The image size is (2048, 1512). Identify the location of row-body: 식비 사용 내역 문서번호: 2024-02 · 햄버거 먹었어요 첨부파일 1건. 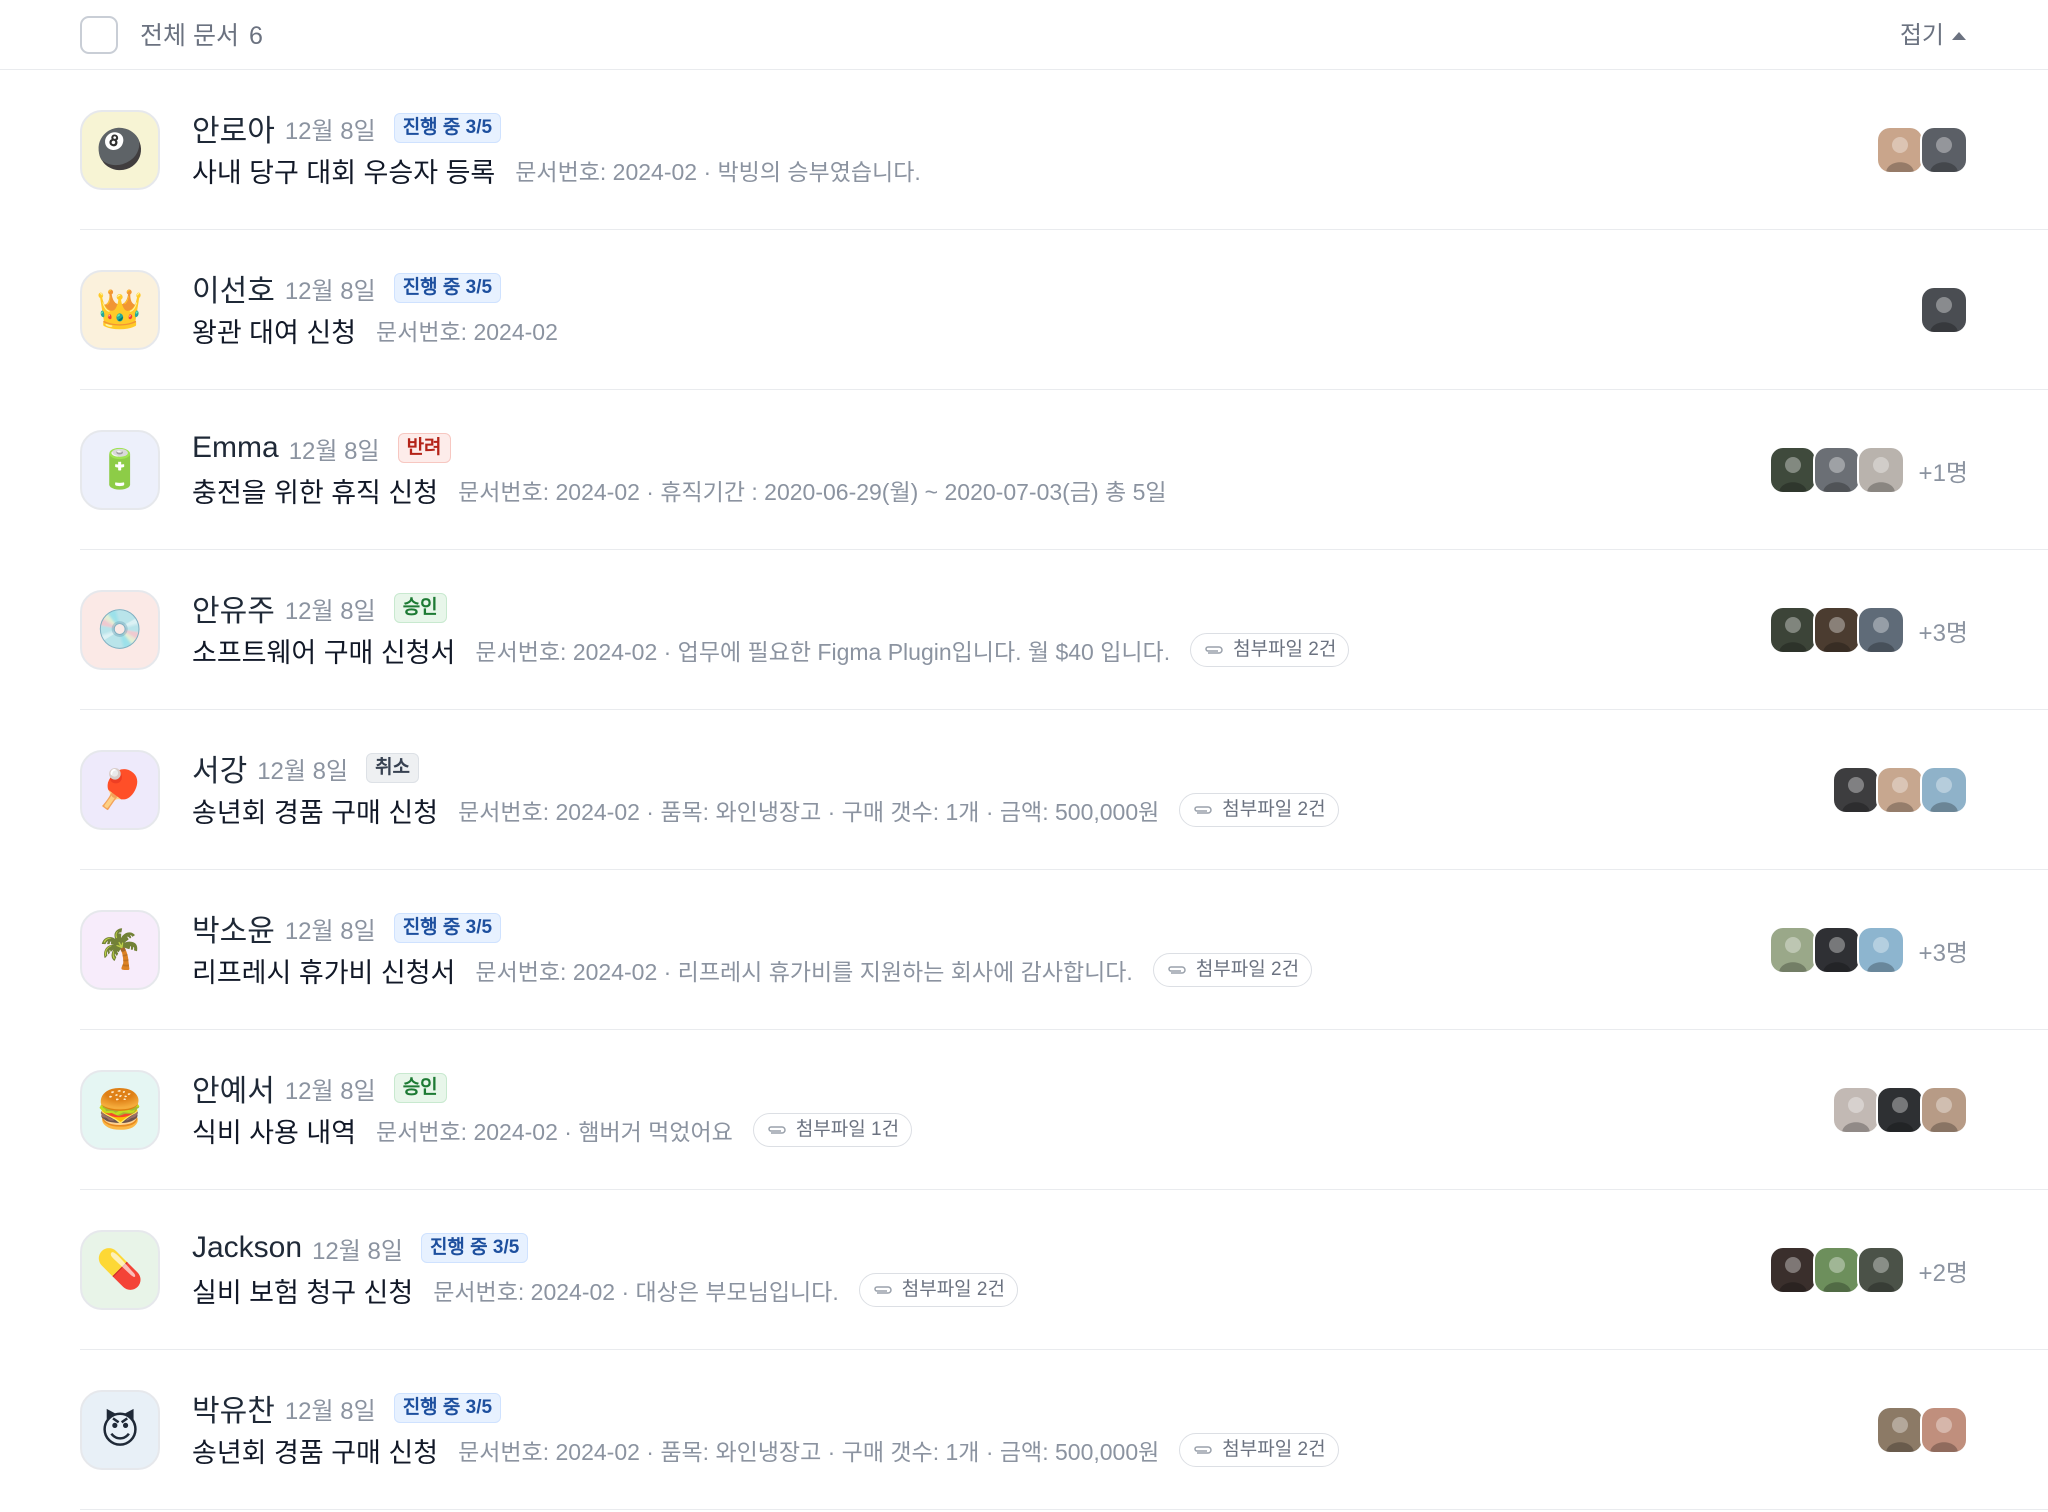
(552, 1130).